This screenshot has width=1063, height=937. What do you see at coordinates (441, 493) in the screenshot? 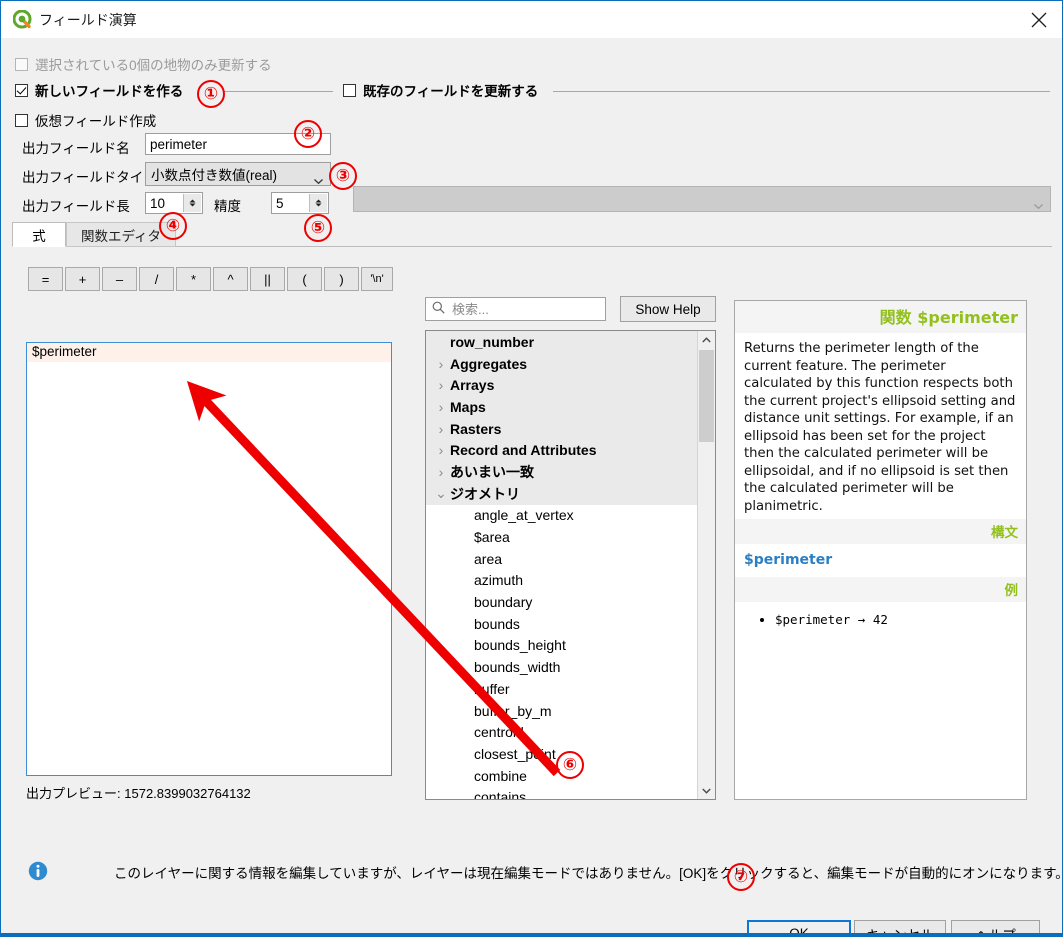
I see `chevron-down-icon: ⌄` at bounding box center [441, 493].